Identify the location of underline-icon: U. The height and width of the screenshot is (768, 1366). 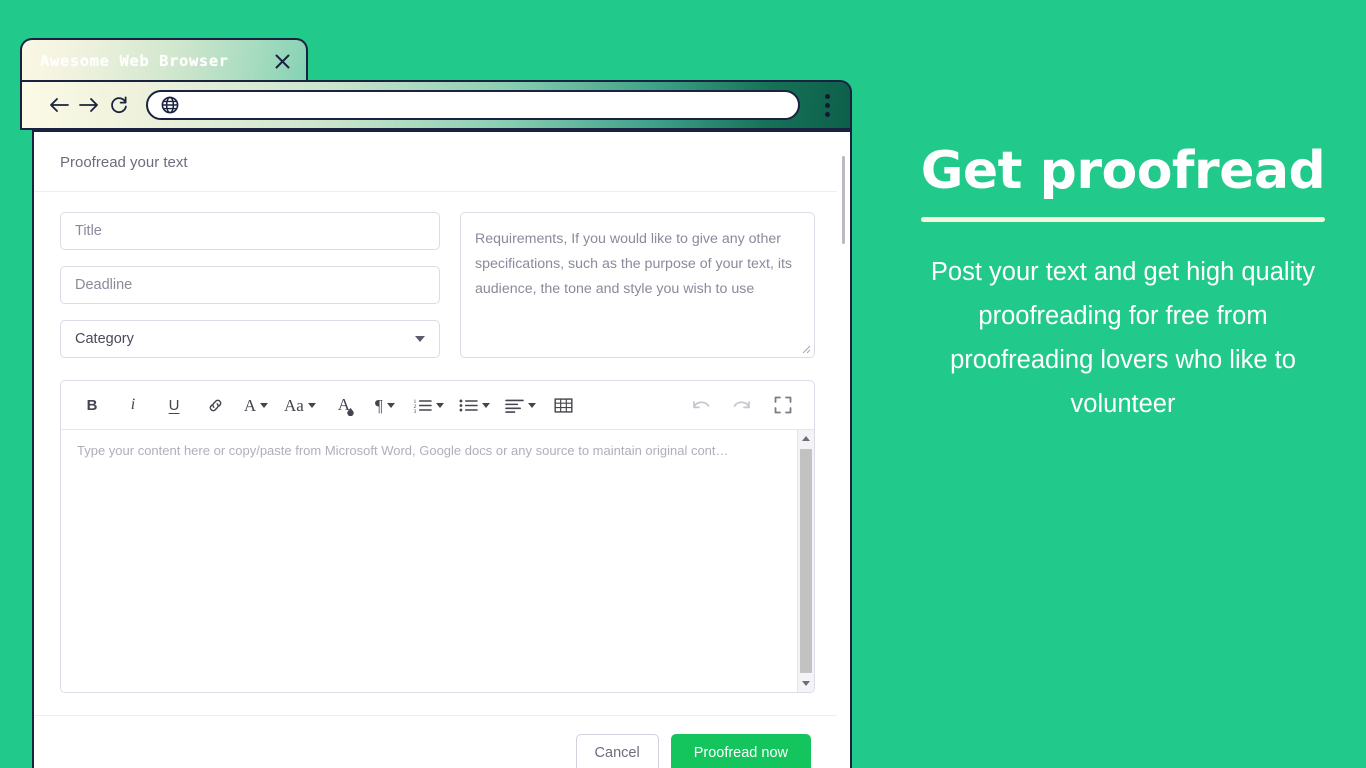
(174, 405).